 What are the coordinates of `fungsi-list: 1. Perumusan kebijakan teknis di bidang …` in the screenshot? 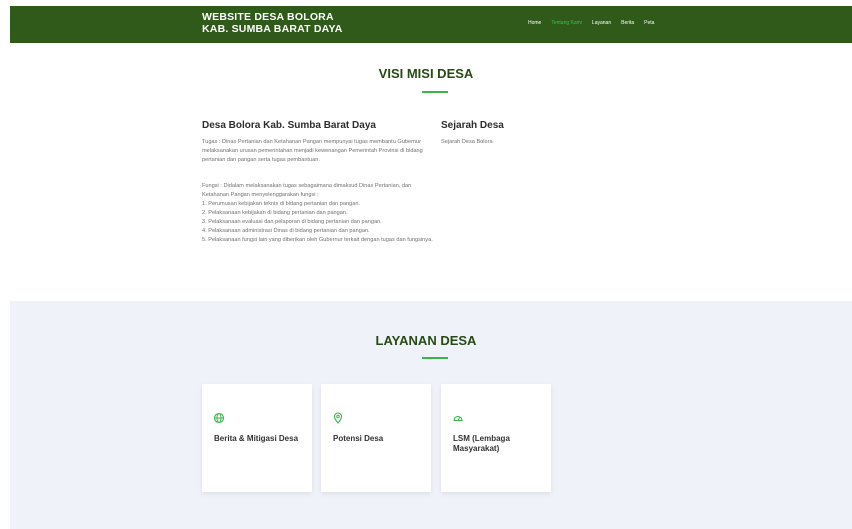 It's located at (320, 222).